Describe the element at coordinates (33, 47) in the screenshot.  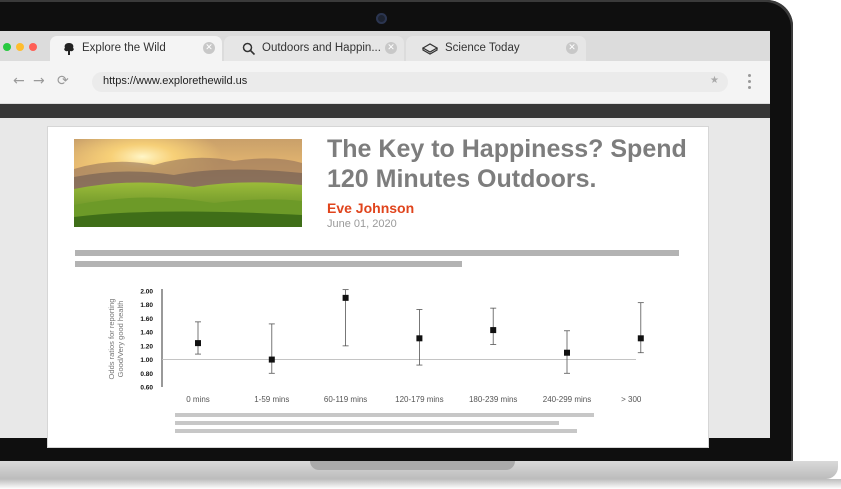
I see `window-close-dot` at that location.